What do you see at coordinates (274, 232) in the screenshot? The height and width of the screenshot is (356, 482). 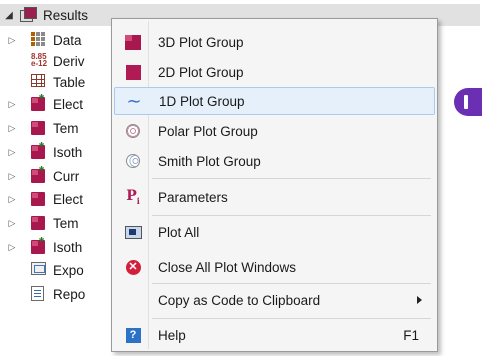 I see `menu-item-plot-all: Plot All` at bounding box center [274, 232].